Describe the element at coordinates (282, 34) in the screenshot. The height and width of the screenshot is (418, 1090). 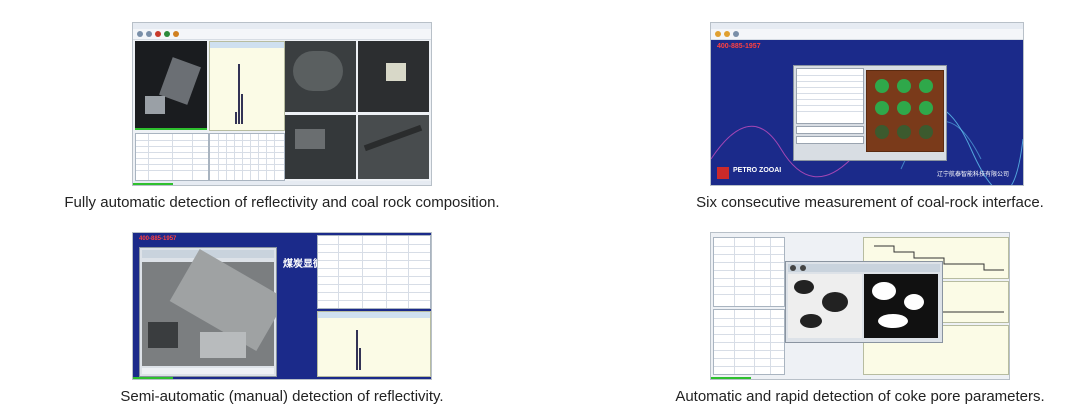
I see `toolbar` at that location.